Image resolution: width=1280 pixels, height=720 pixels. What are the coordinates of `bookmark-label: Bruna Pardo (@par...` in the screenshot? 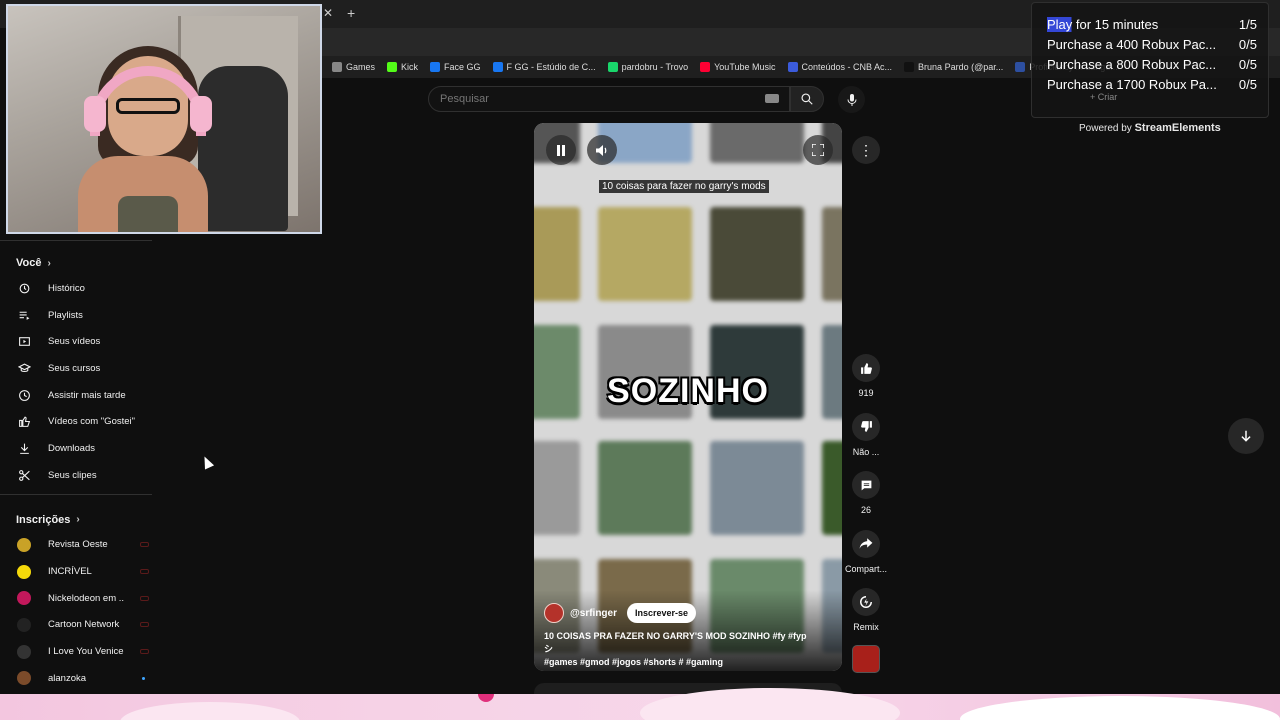 It's located at (961, 67).